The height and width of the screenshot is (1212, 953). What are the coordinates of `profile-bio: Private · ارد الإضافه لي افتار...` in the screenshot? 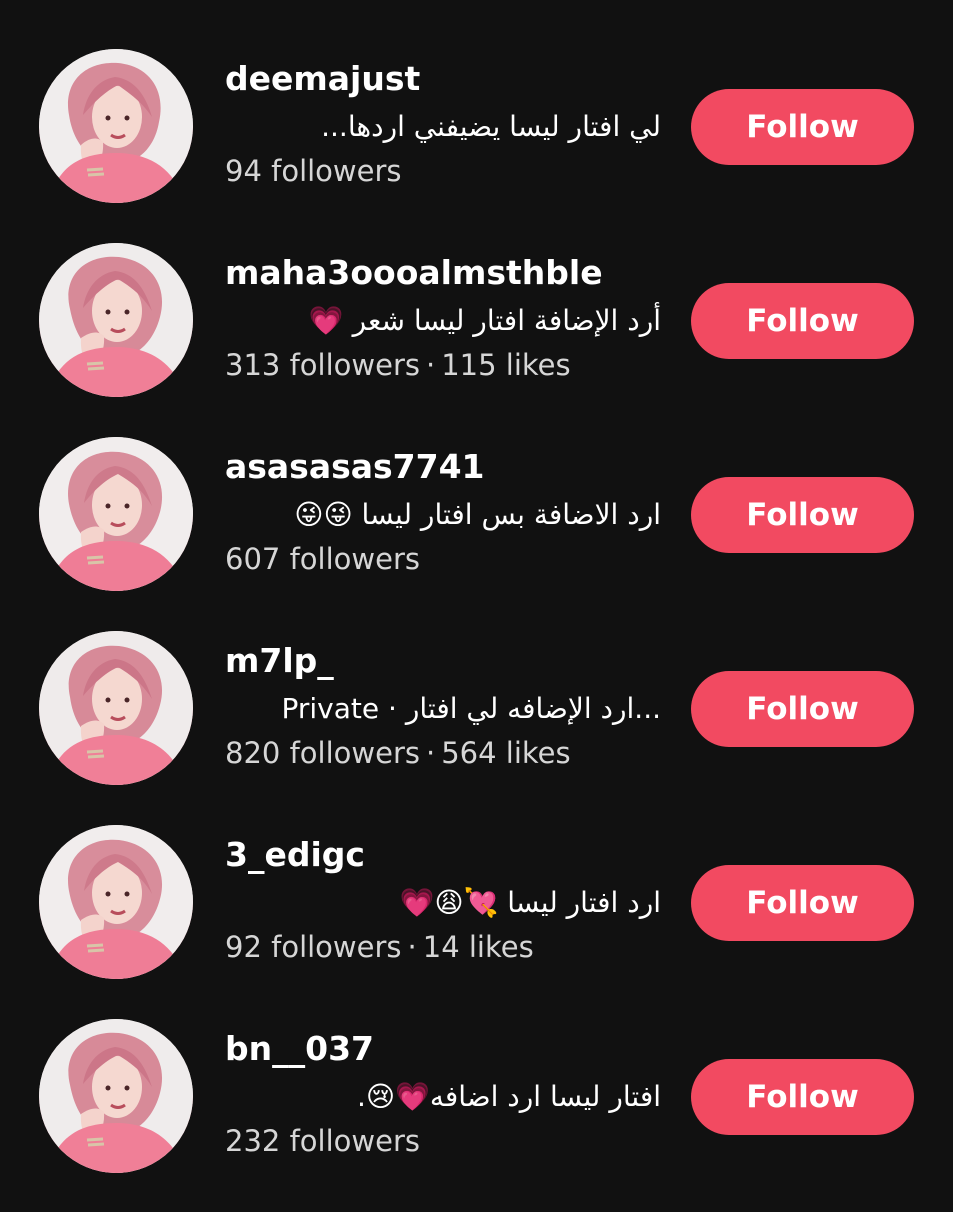 It's located at (471, 708).